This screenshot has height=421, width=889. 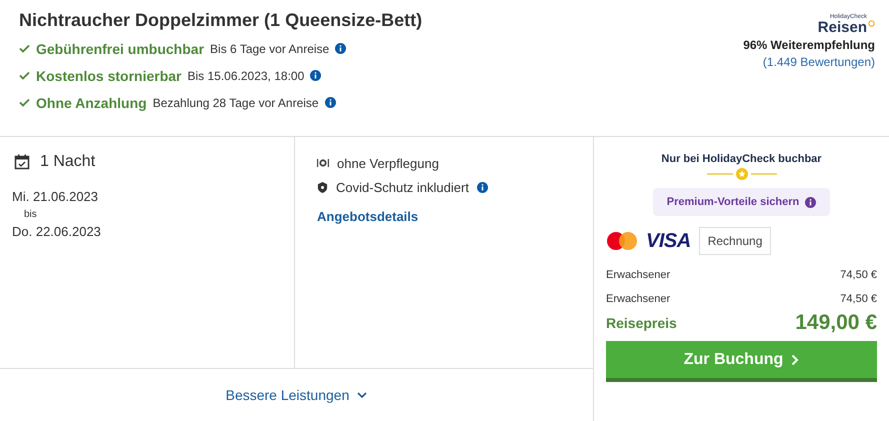 I want to click on visa-logo: VISA, so click(x=668, y=241).